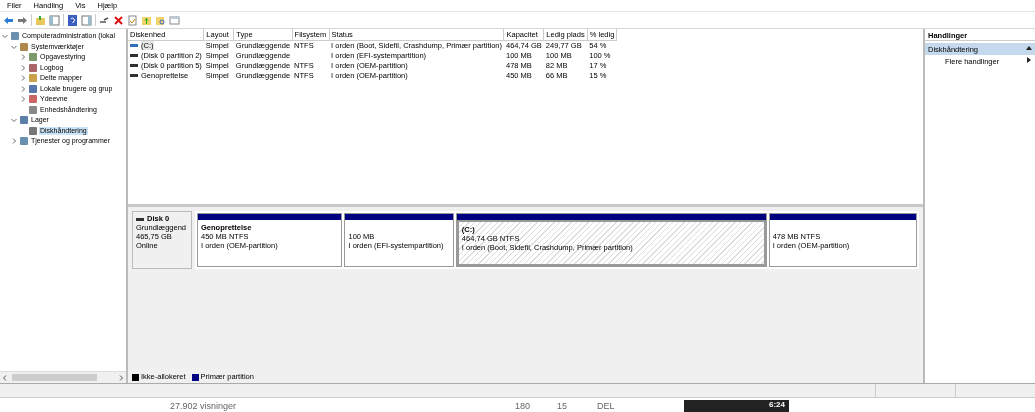 Image resolution: width=1035 pixels, height=412 pixels. Describe the element at coordinates (203, 406) in the screenshot. I see `view-count: 27.902 visninger` at that location.